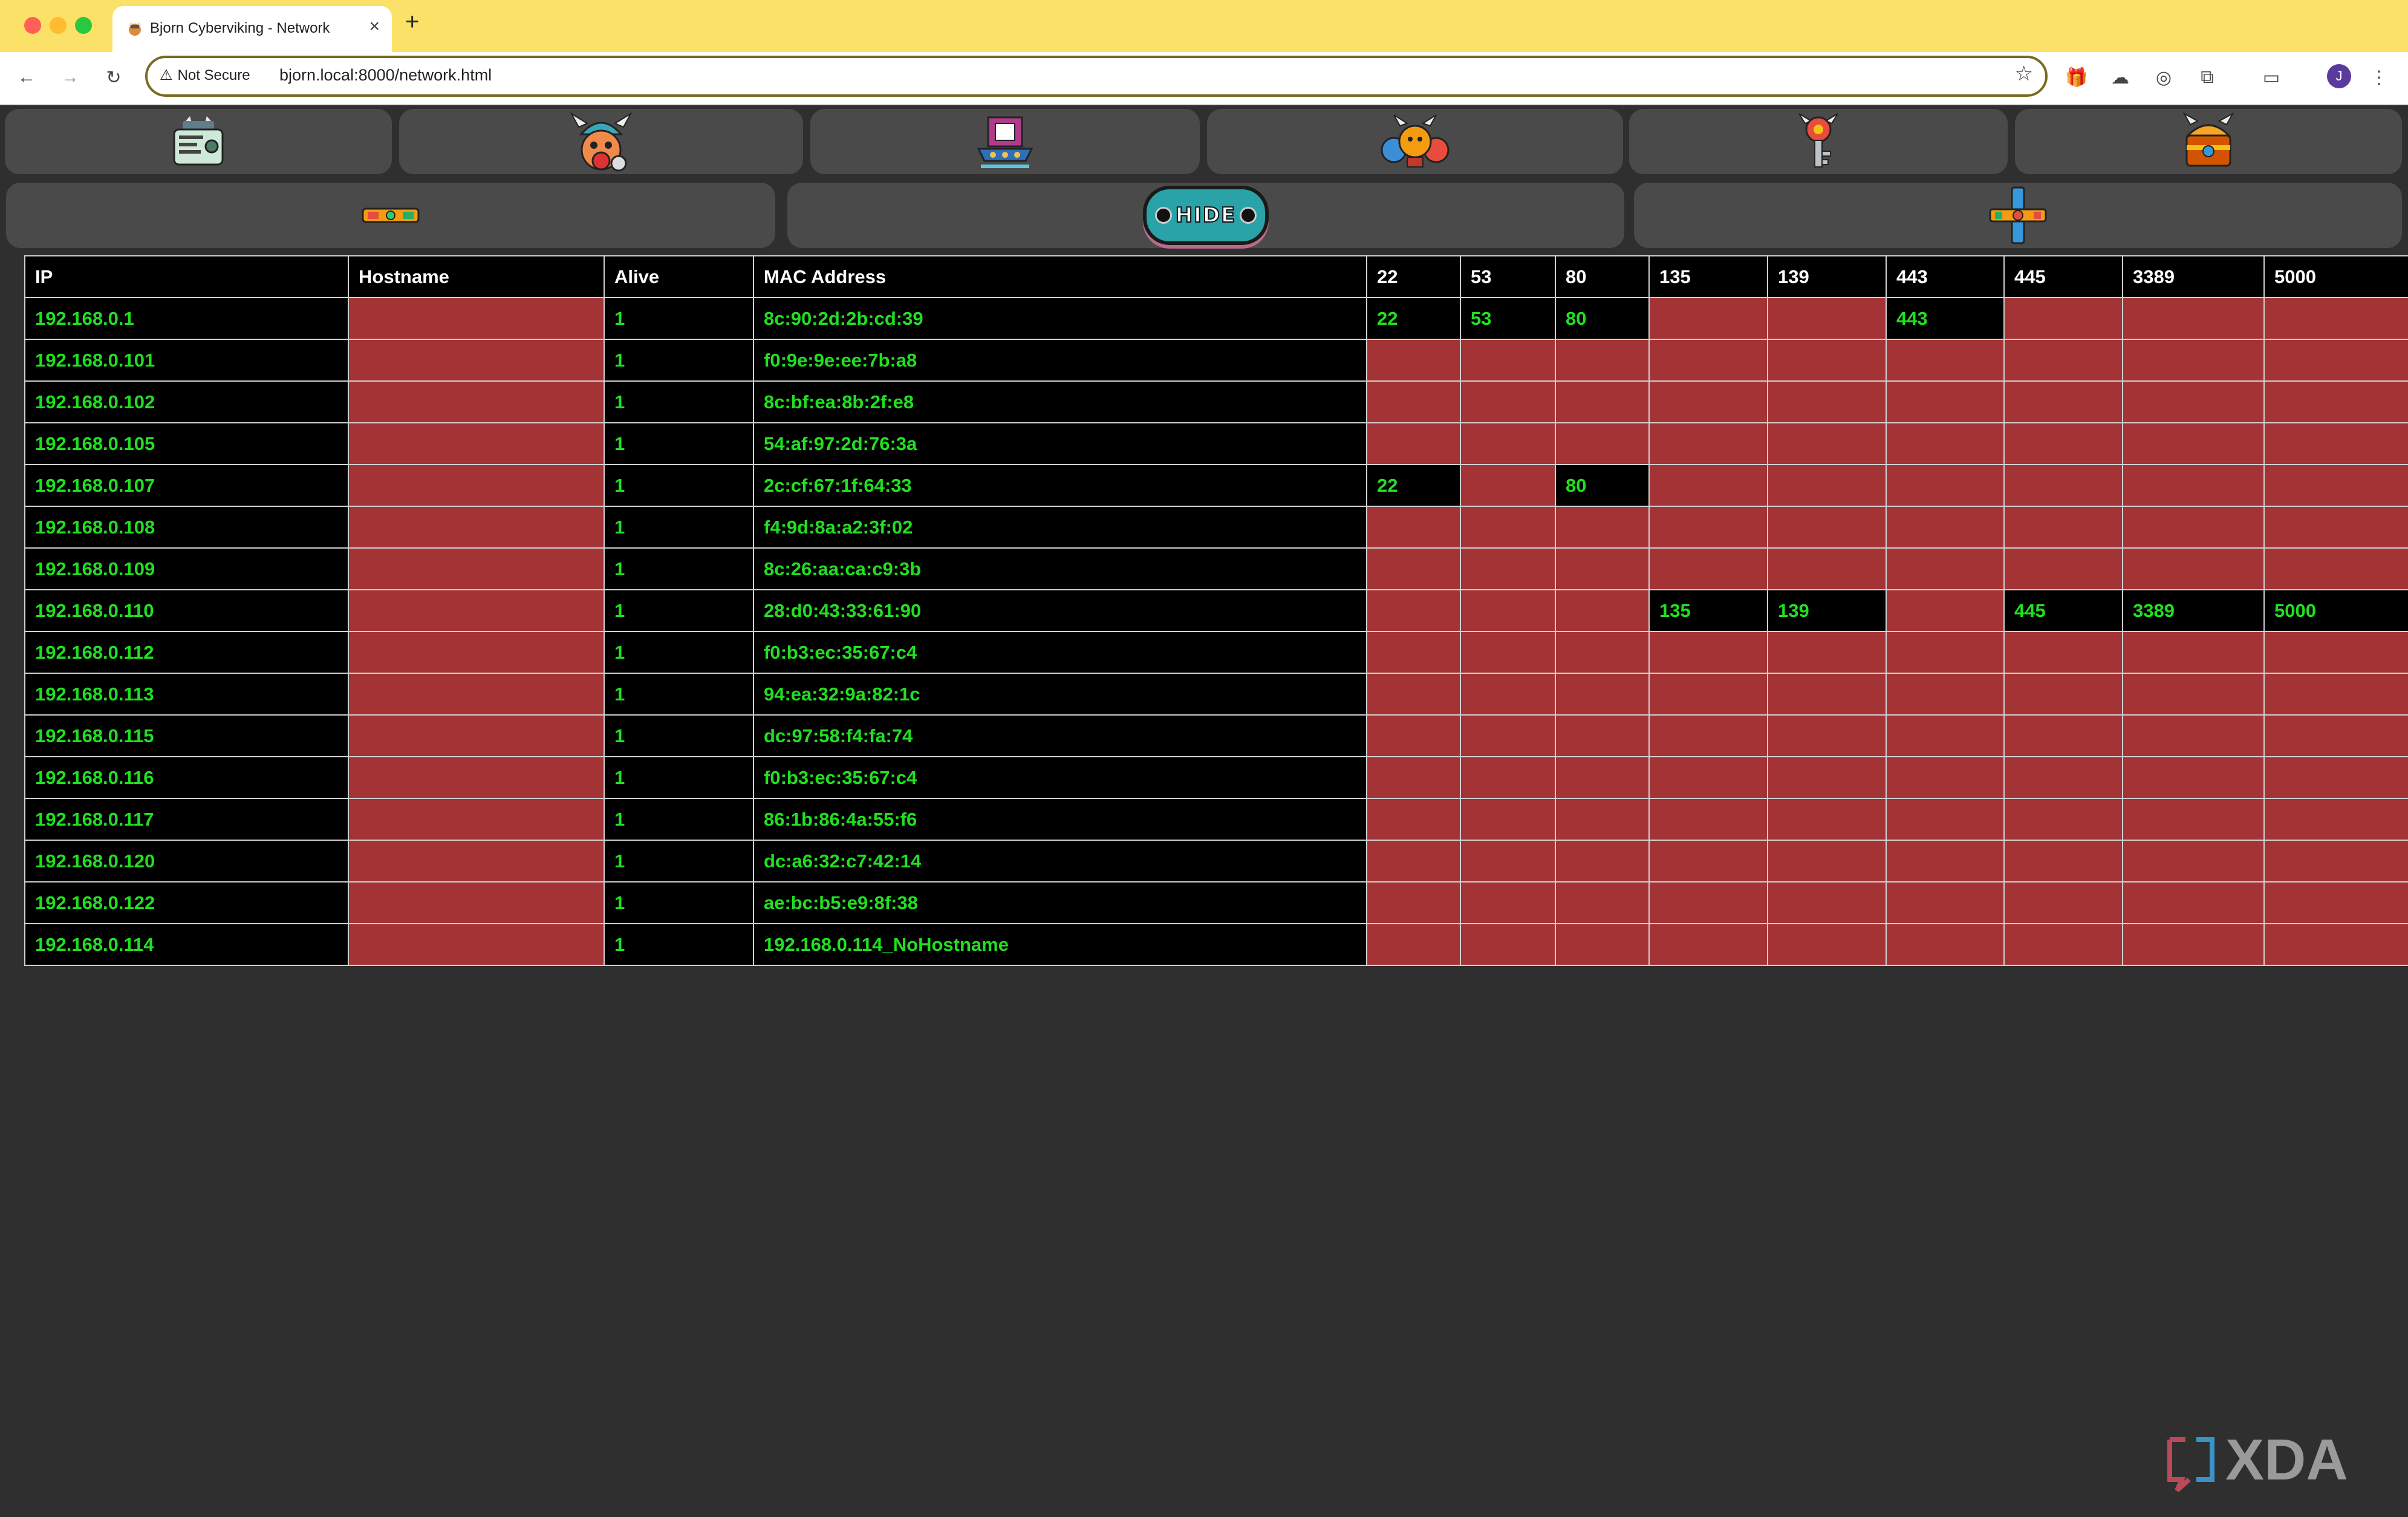 Image resolution: width=2408 pixels, height=1517 pixels. What do you see at coordinates (1216, 819) in the screenshot?
I see `table-row: 192.168.0.117 1 86:1b:86:4a:55:f6` at bounding box center [1216, 819].